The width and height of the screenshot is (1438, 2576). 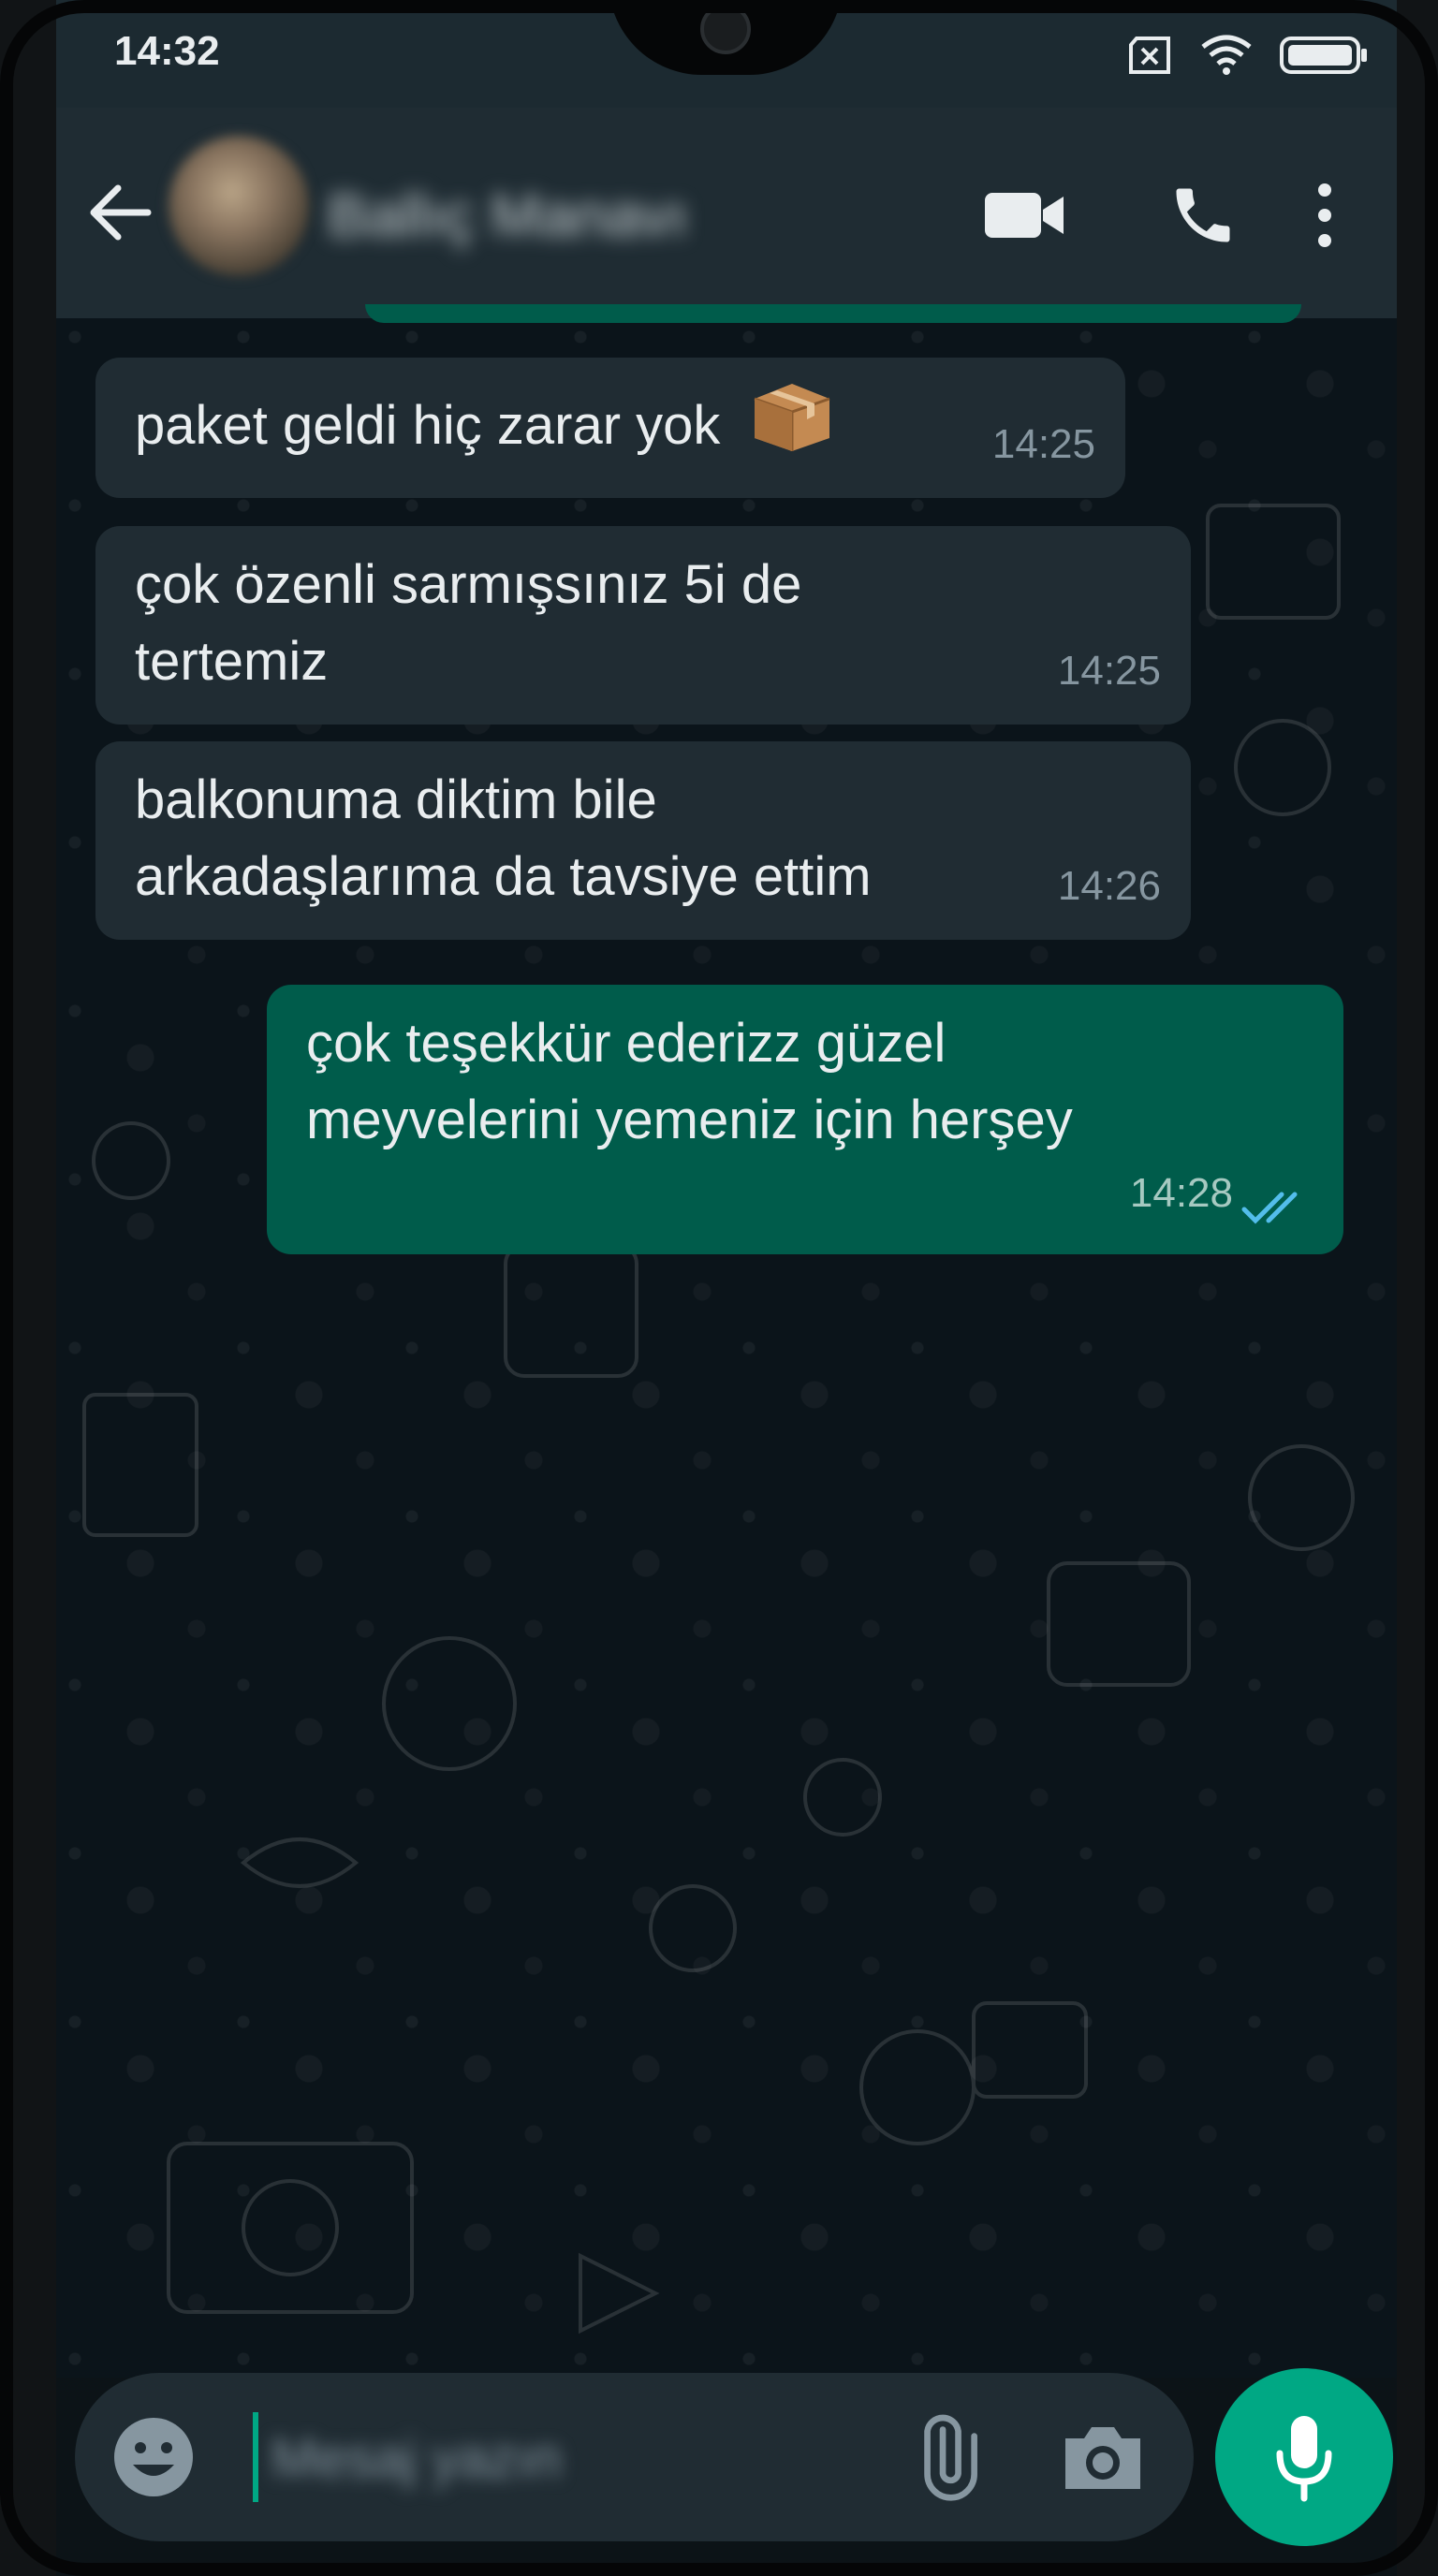 What do you see at coordinates (239, 206) in the screenshot?
I see `contact-avatar` at bounding box center [239, 206].